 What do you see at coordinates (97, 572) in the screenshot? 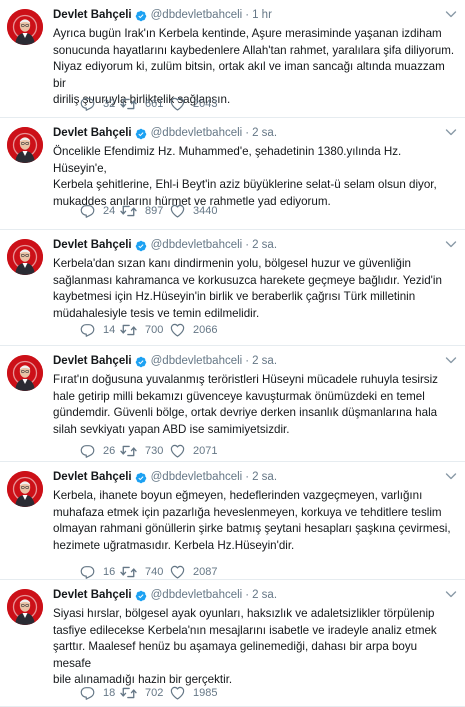
I see `reply-button: 16` at bounding box center [97, 572].